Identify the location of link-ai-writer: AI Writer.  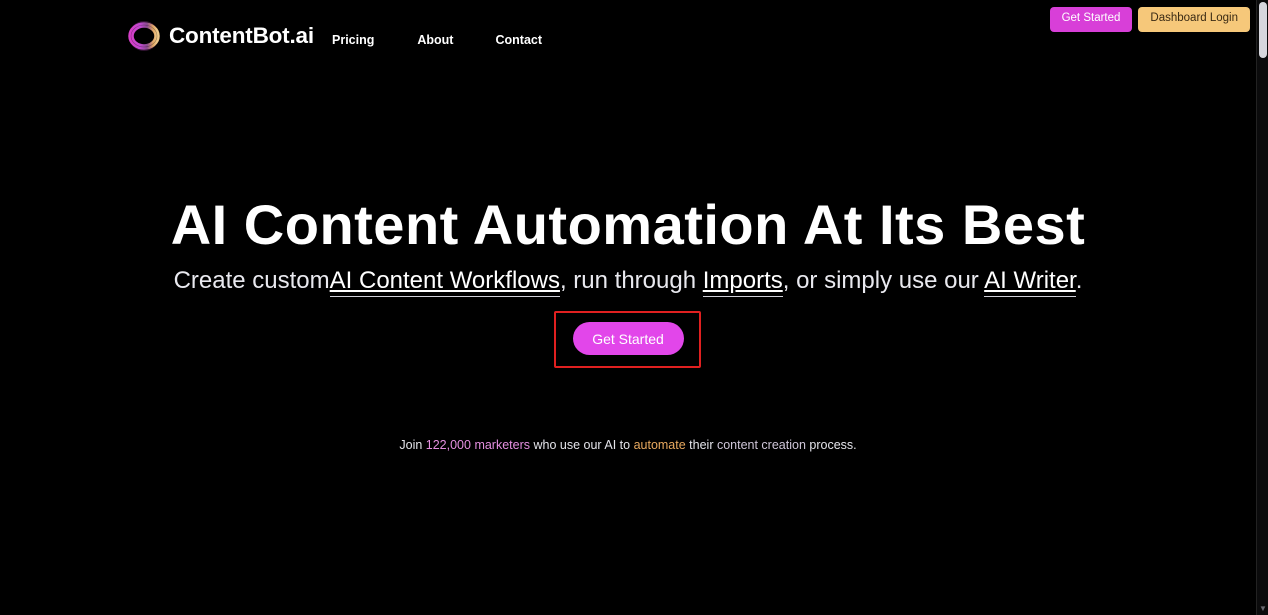
(1030, 282).